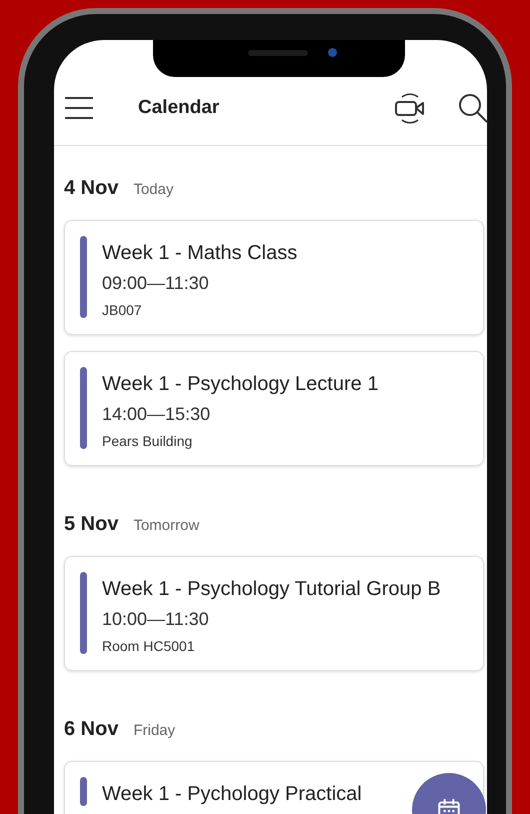  Describe the element at coordinates (271, 589) in the screenshot. I see `event-title: Week 1 - Psychology Tutorial Group B` at that location.